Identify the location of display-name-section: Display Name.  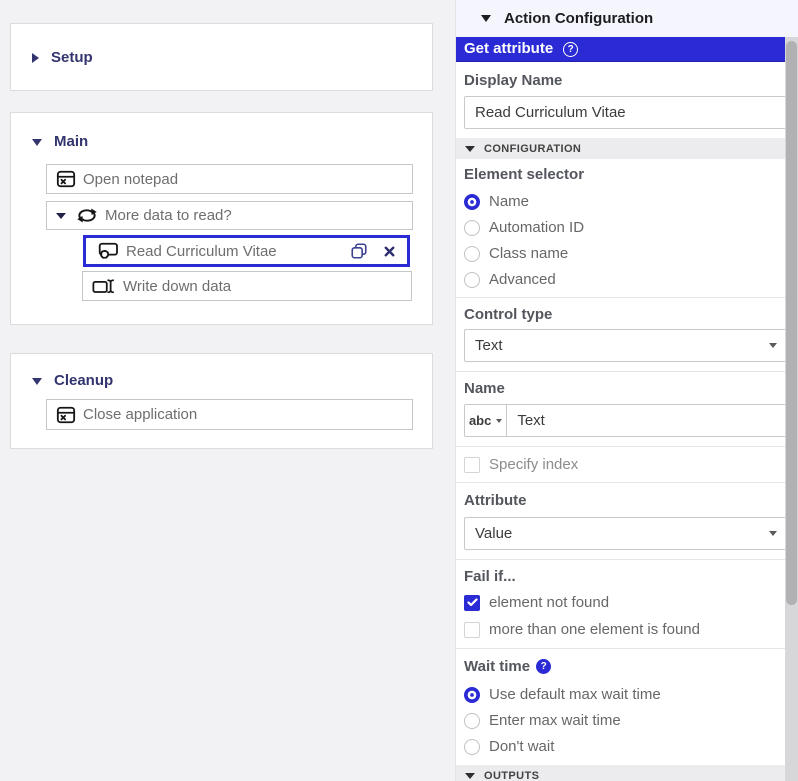
(627, 100).